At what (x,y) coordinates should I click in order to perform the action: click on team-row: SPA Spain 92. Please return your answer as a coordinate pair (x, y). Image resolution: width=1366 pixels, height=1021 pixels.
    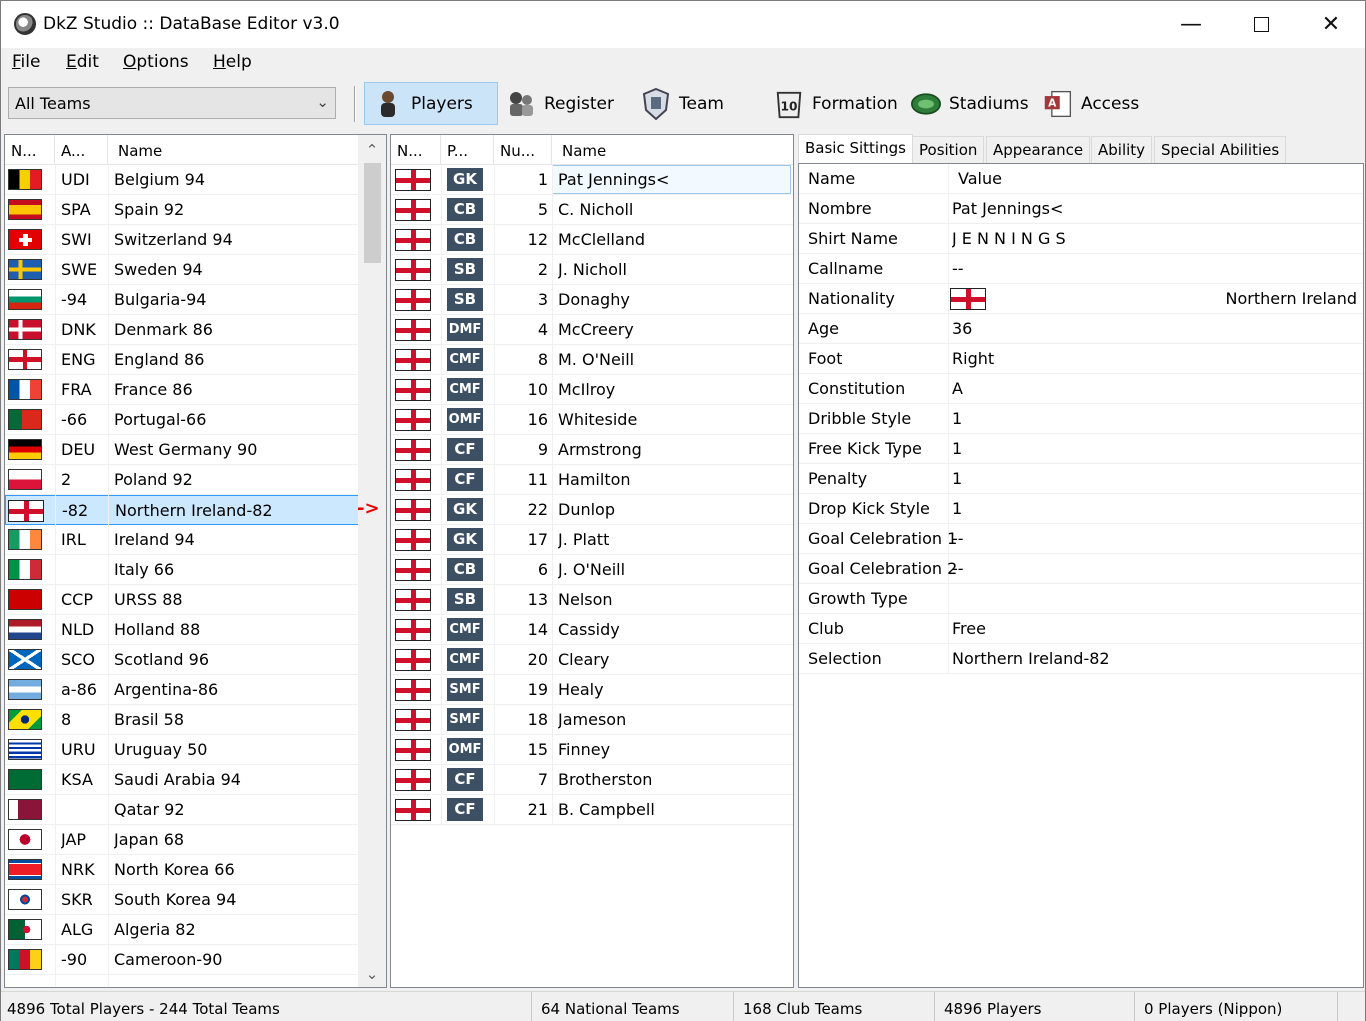
    Looking at the image, I should click on (182, 210).